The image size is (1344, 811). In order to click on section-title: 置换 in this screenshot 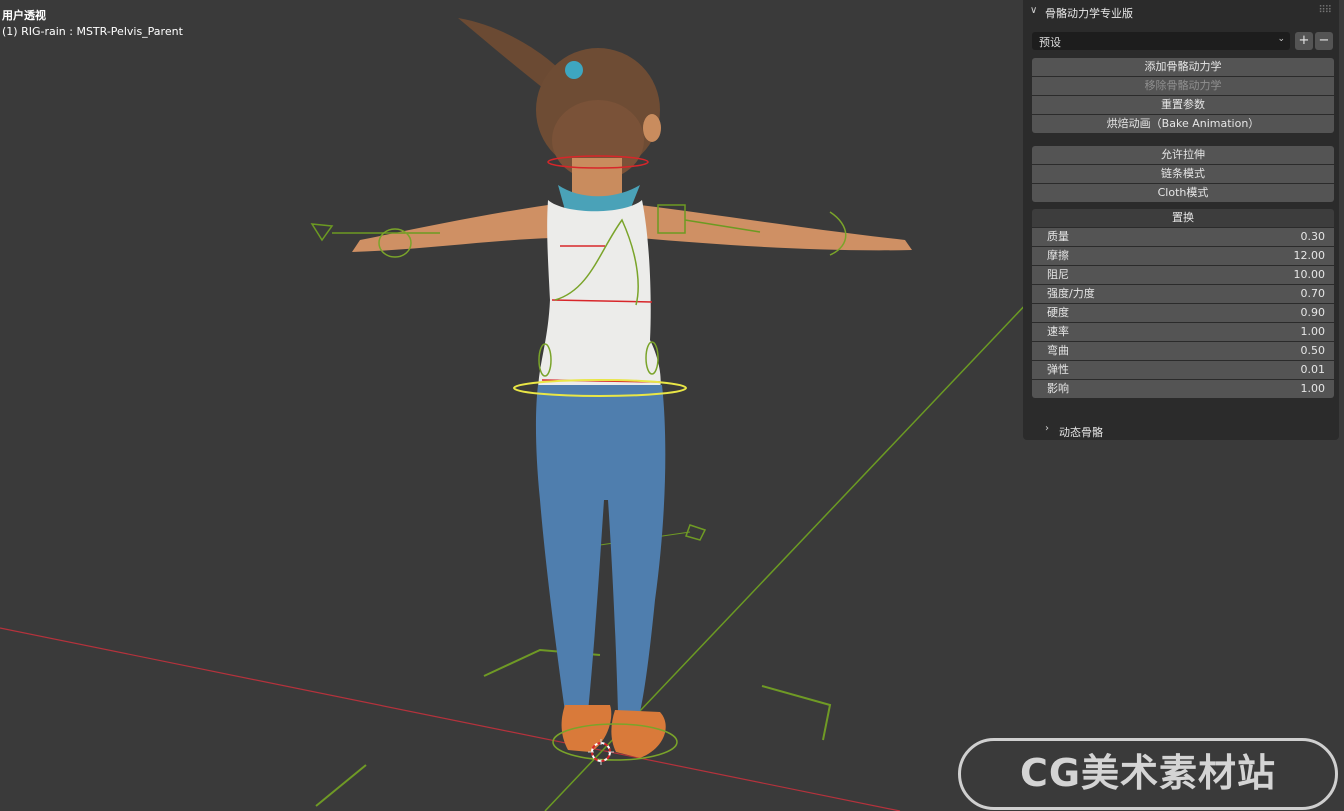, I will do `click(1183, 218)`.